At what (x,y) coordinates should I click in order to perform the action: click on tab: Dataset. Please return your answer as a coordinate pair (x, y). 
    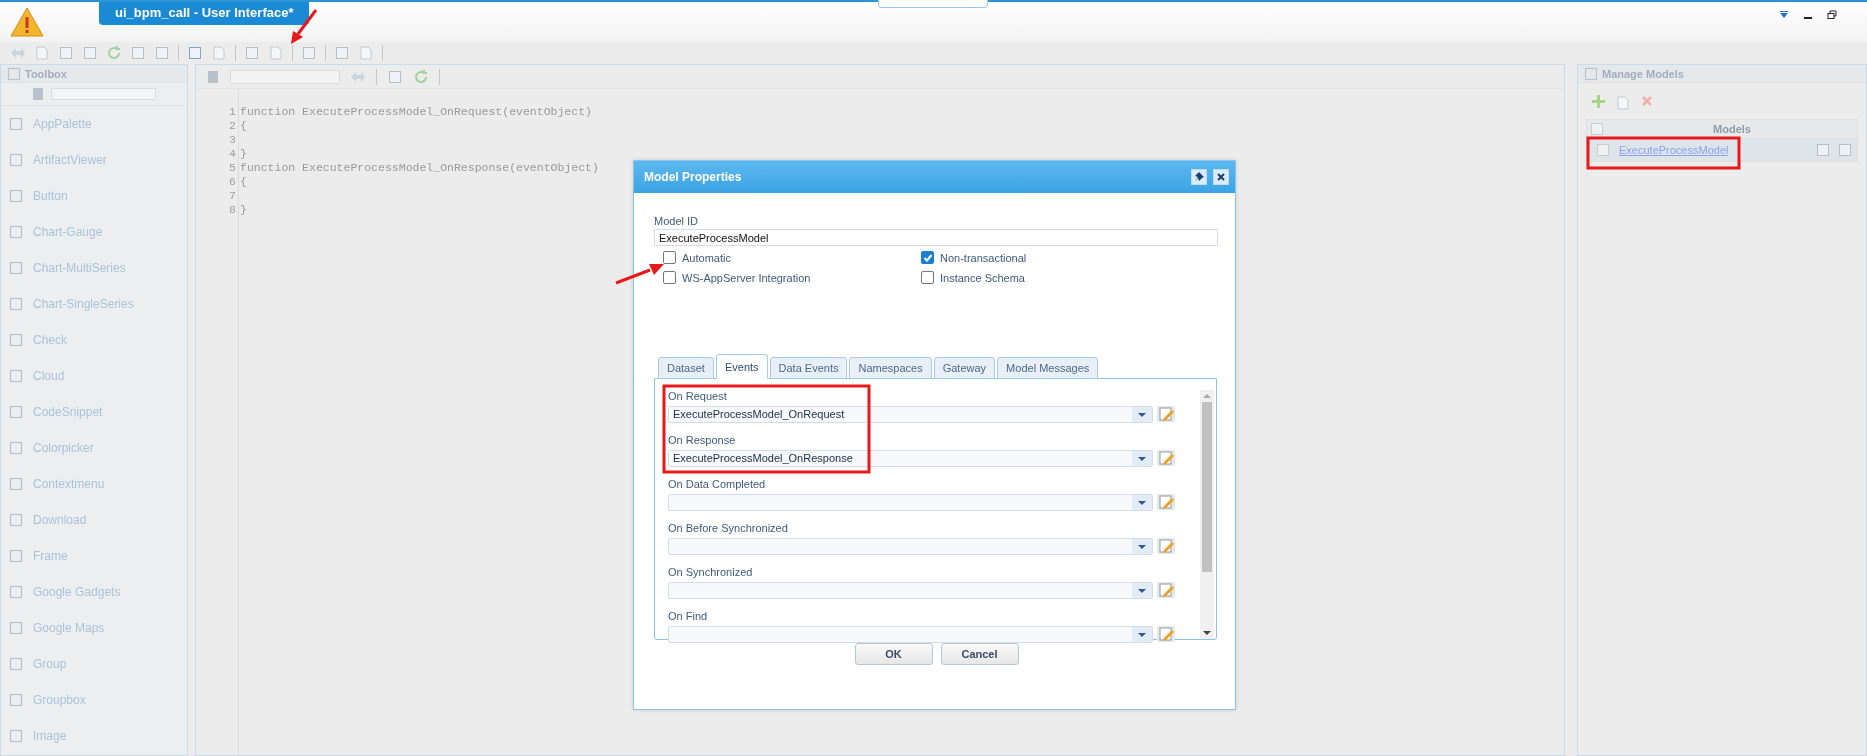
    Looking at the image, I should click on (686, 368).